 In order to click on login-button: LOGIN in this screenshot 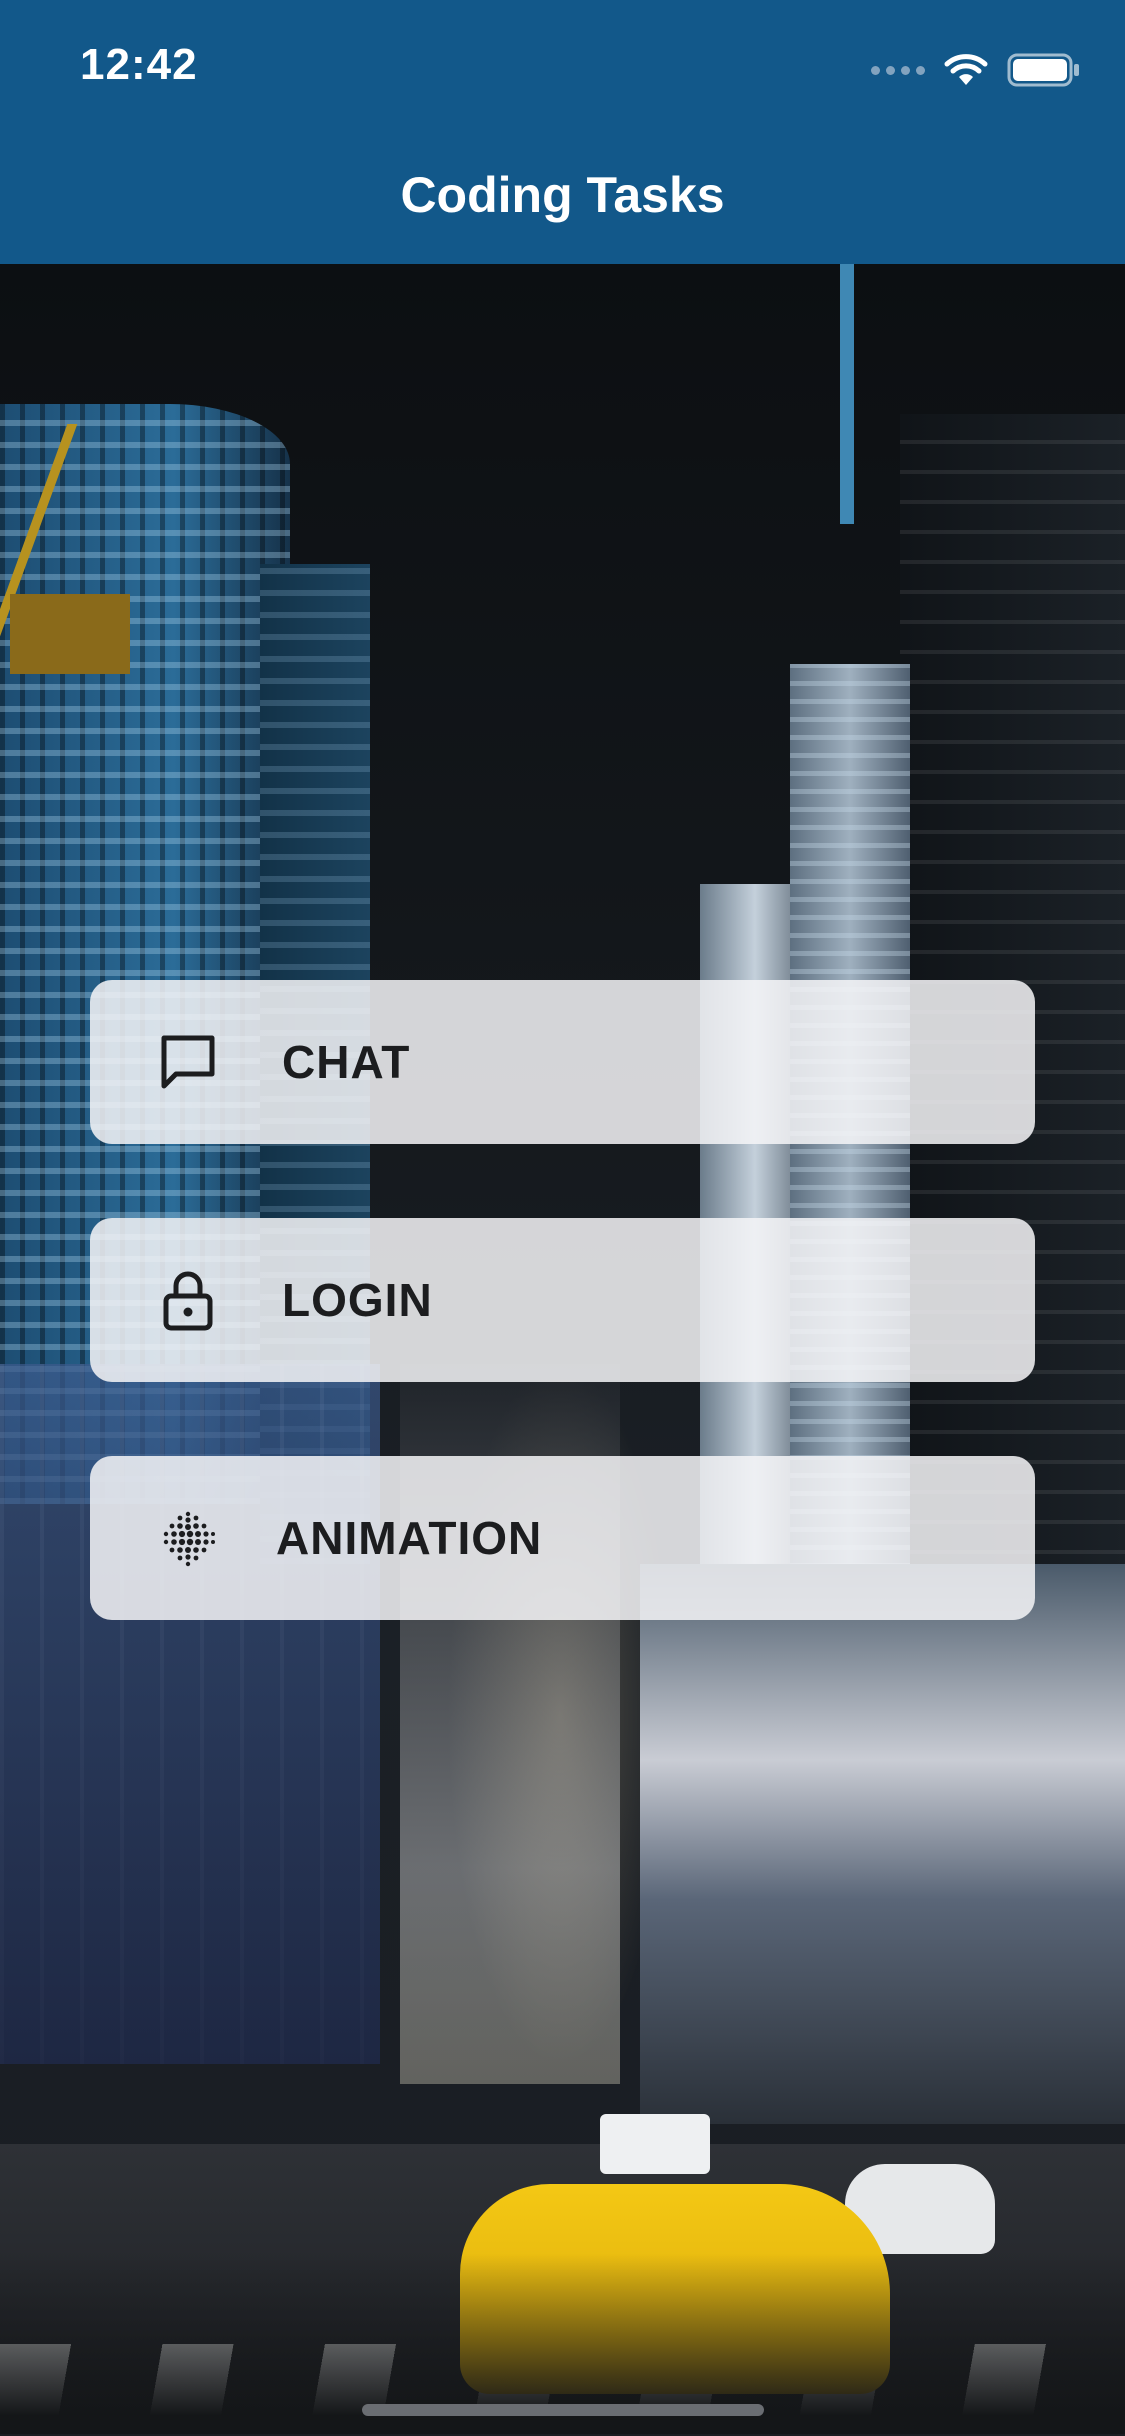, I will do `click(562, 1300)`.